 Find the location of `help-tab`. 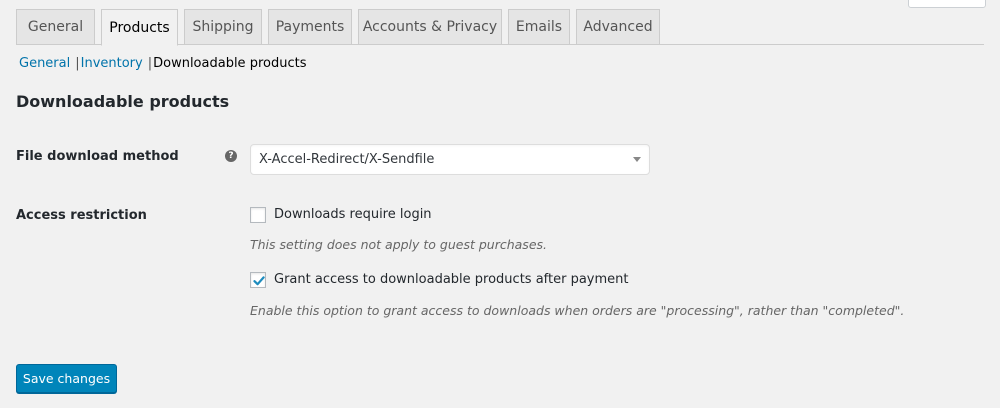

help-tab is located at coordinates (947, 4).